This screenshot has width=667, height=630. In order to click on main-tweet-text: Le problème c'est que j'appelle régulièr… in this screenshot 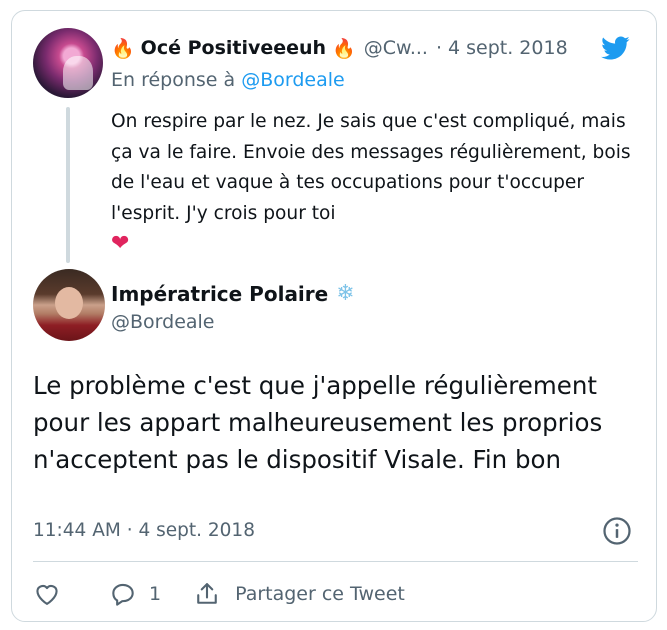, I will do `click(318, 422)`.